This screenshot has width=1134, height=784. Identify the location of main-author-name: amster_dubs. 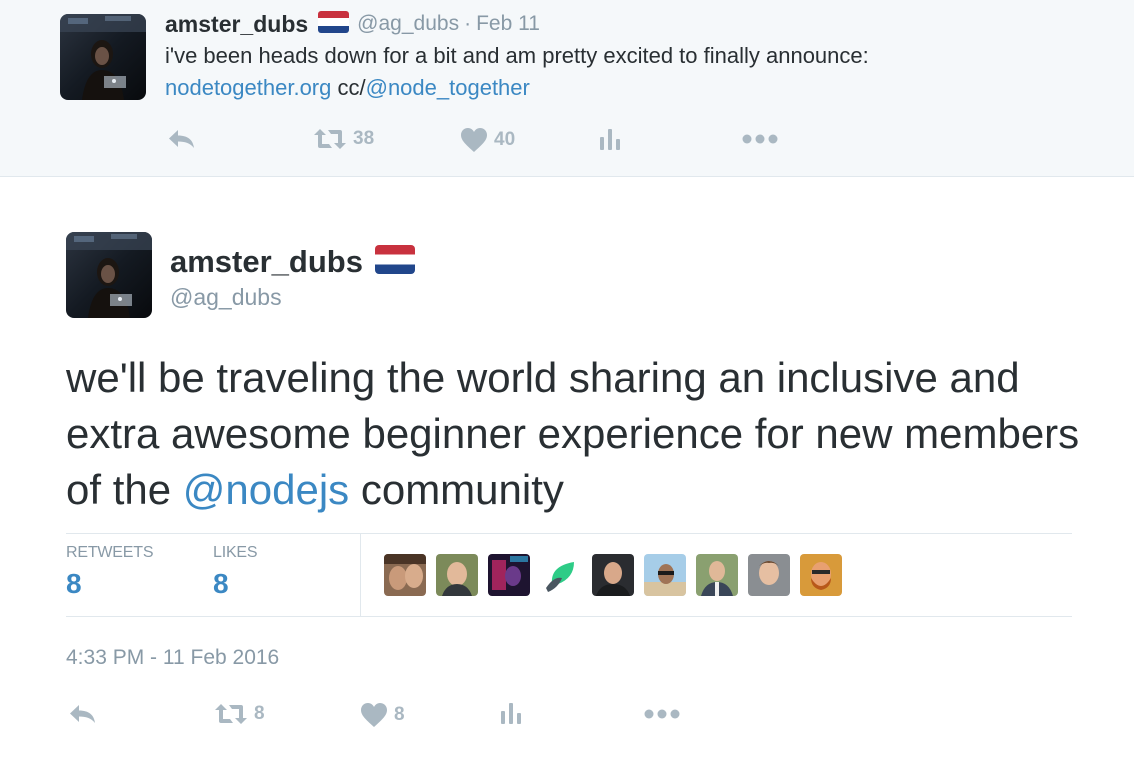
(266, 262).